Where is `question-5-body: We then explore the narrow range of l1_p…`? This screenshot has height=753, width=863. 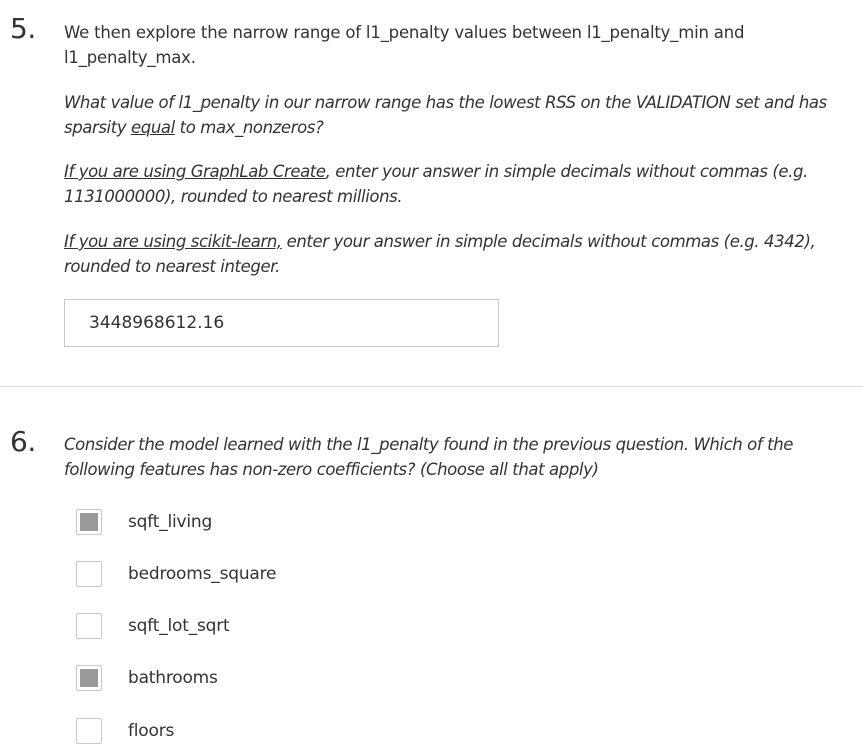
question-5-body: We then explore the narrow range of l1_p… is located at coordinates (459, 45).